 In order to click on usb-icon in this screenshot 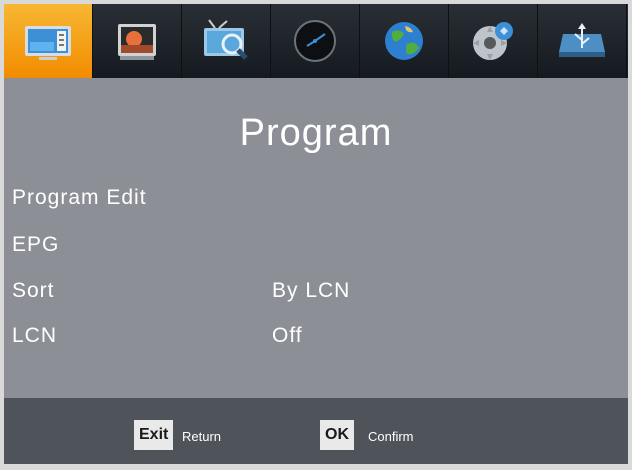, I will do `click(582, 40)`.